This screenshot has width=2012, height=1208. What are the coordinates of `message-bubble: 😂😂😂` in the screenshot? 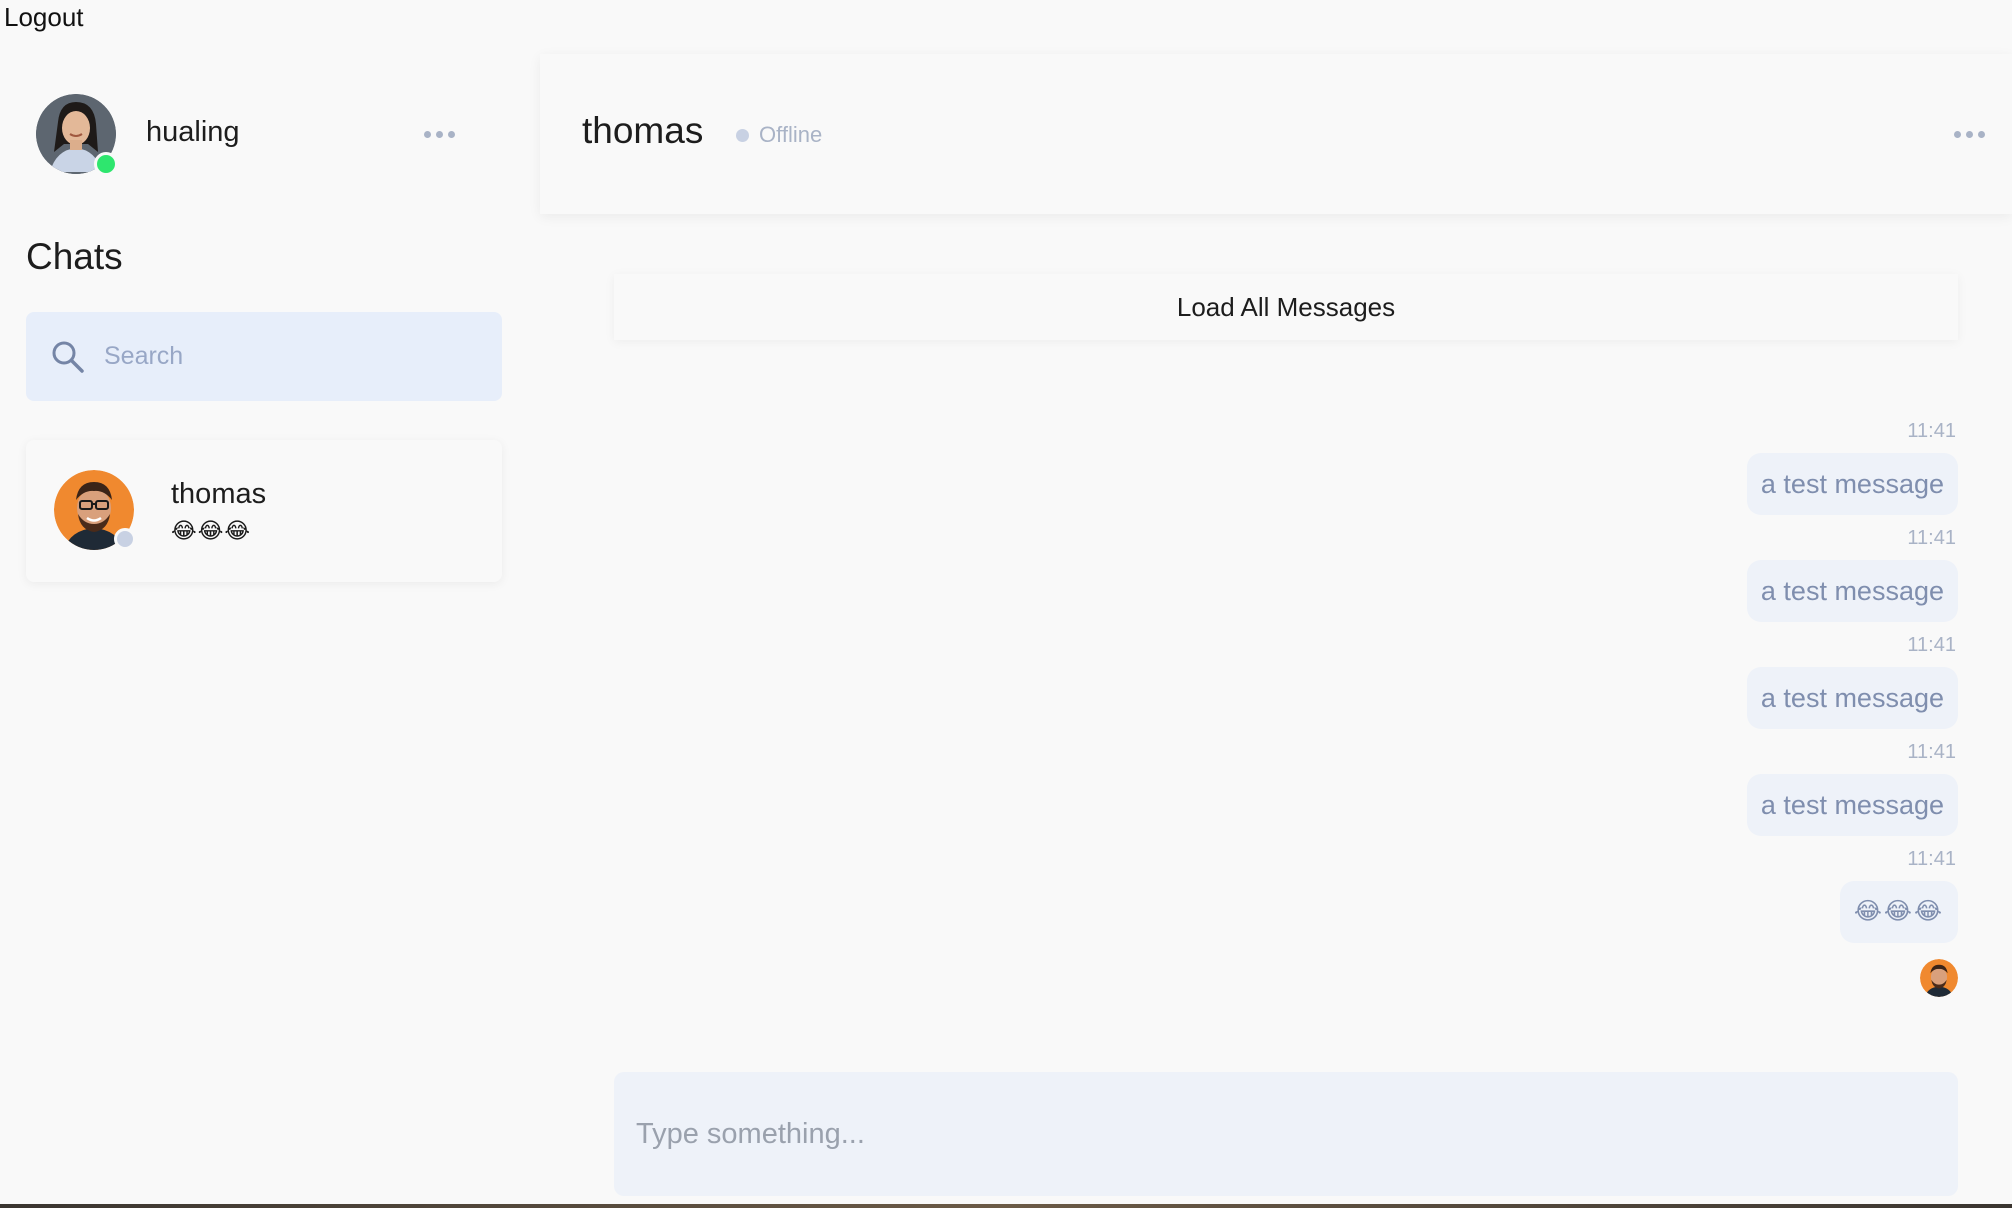 It's located at (1898, 912).